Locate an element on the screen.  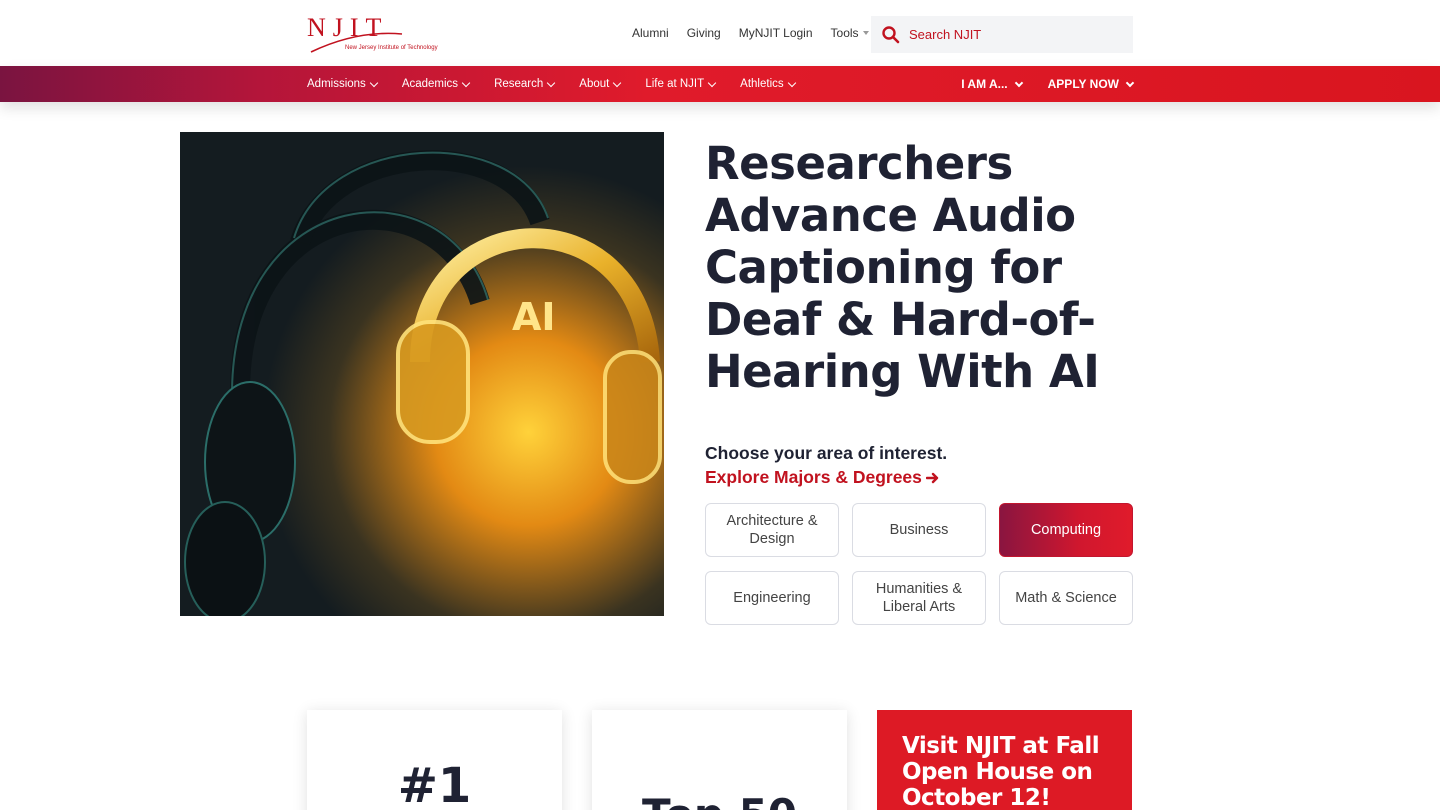
njit-logo: NJIT New Jersey Institute of Technology is located at coordinates (382, 34).